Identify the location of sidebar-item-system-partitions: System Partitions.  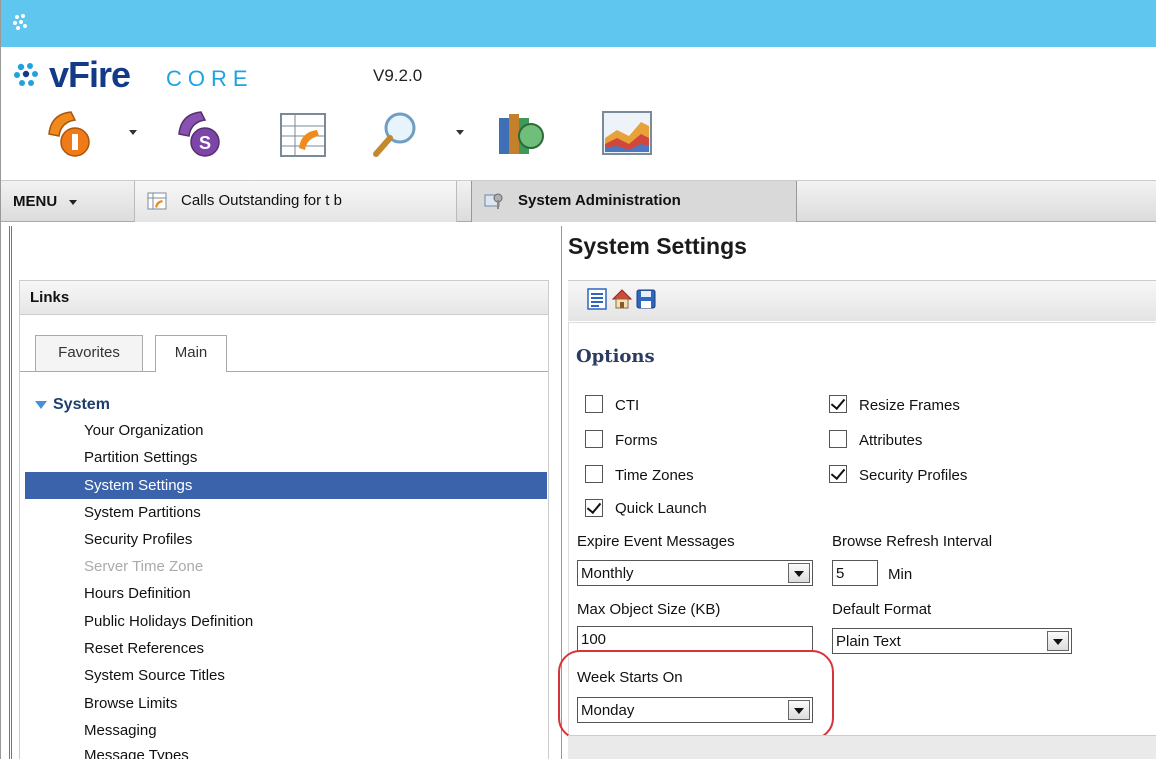
(286, 512).